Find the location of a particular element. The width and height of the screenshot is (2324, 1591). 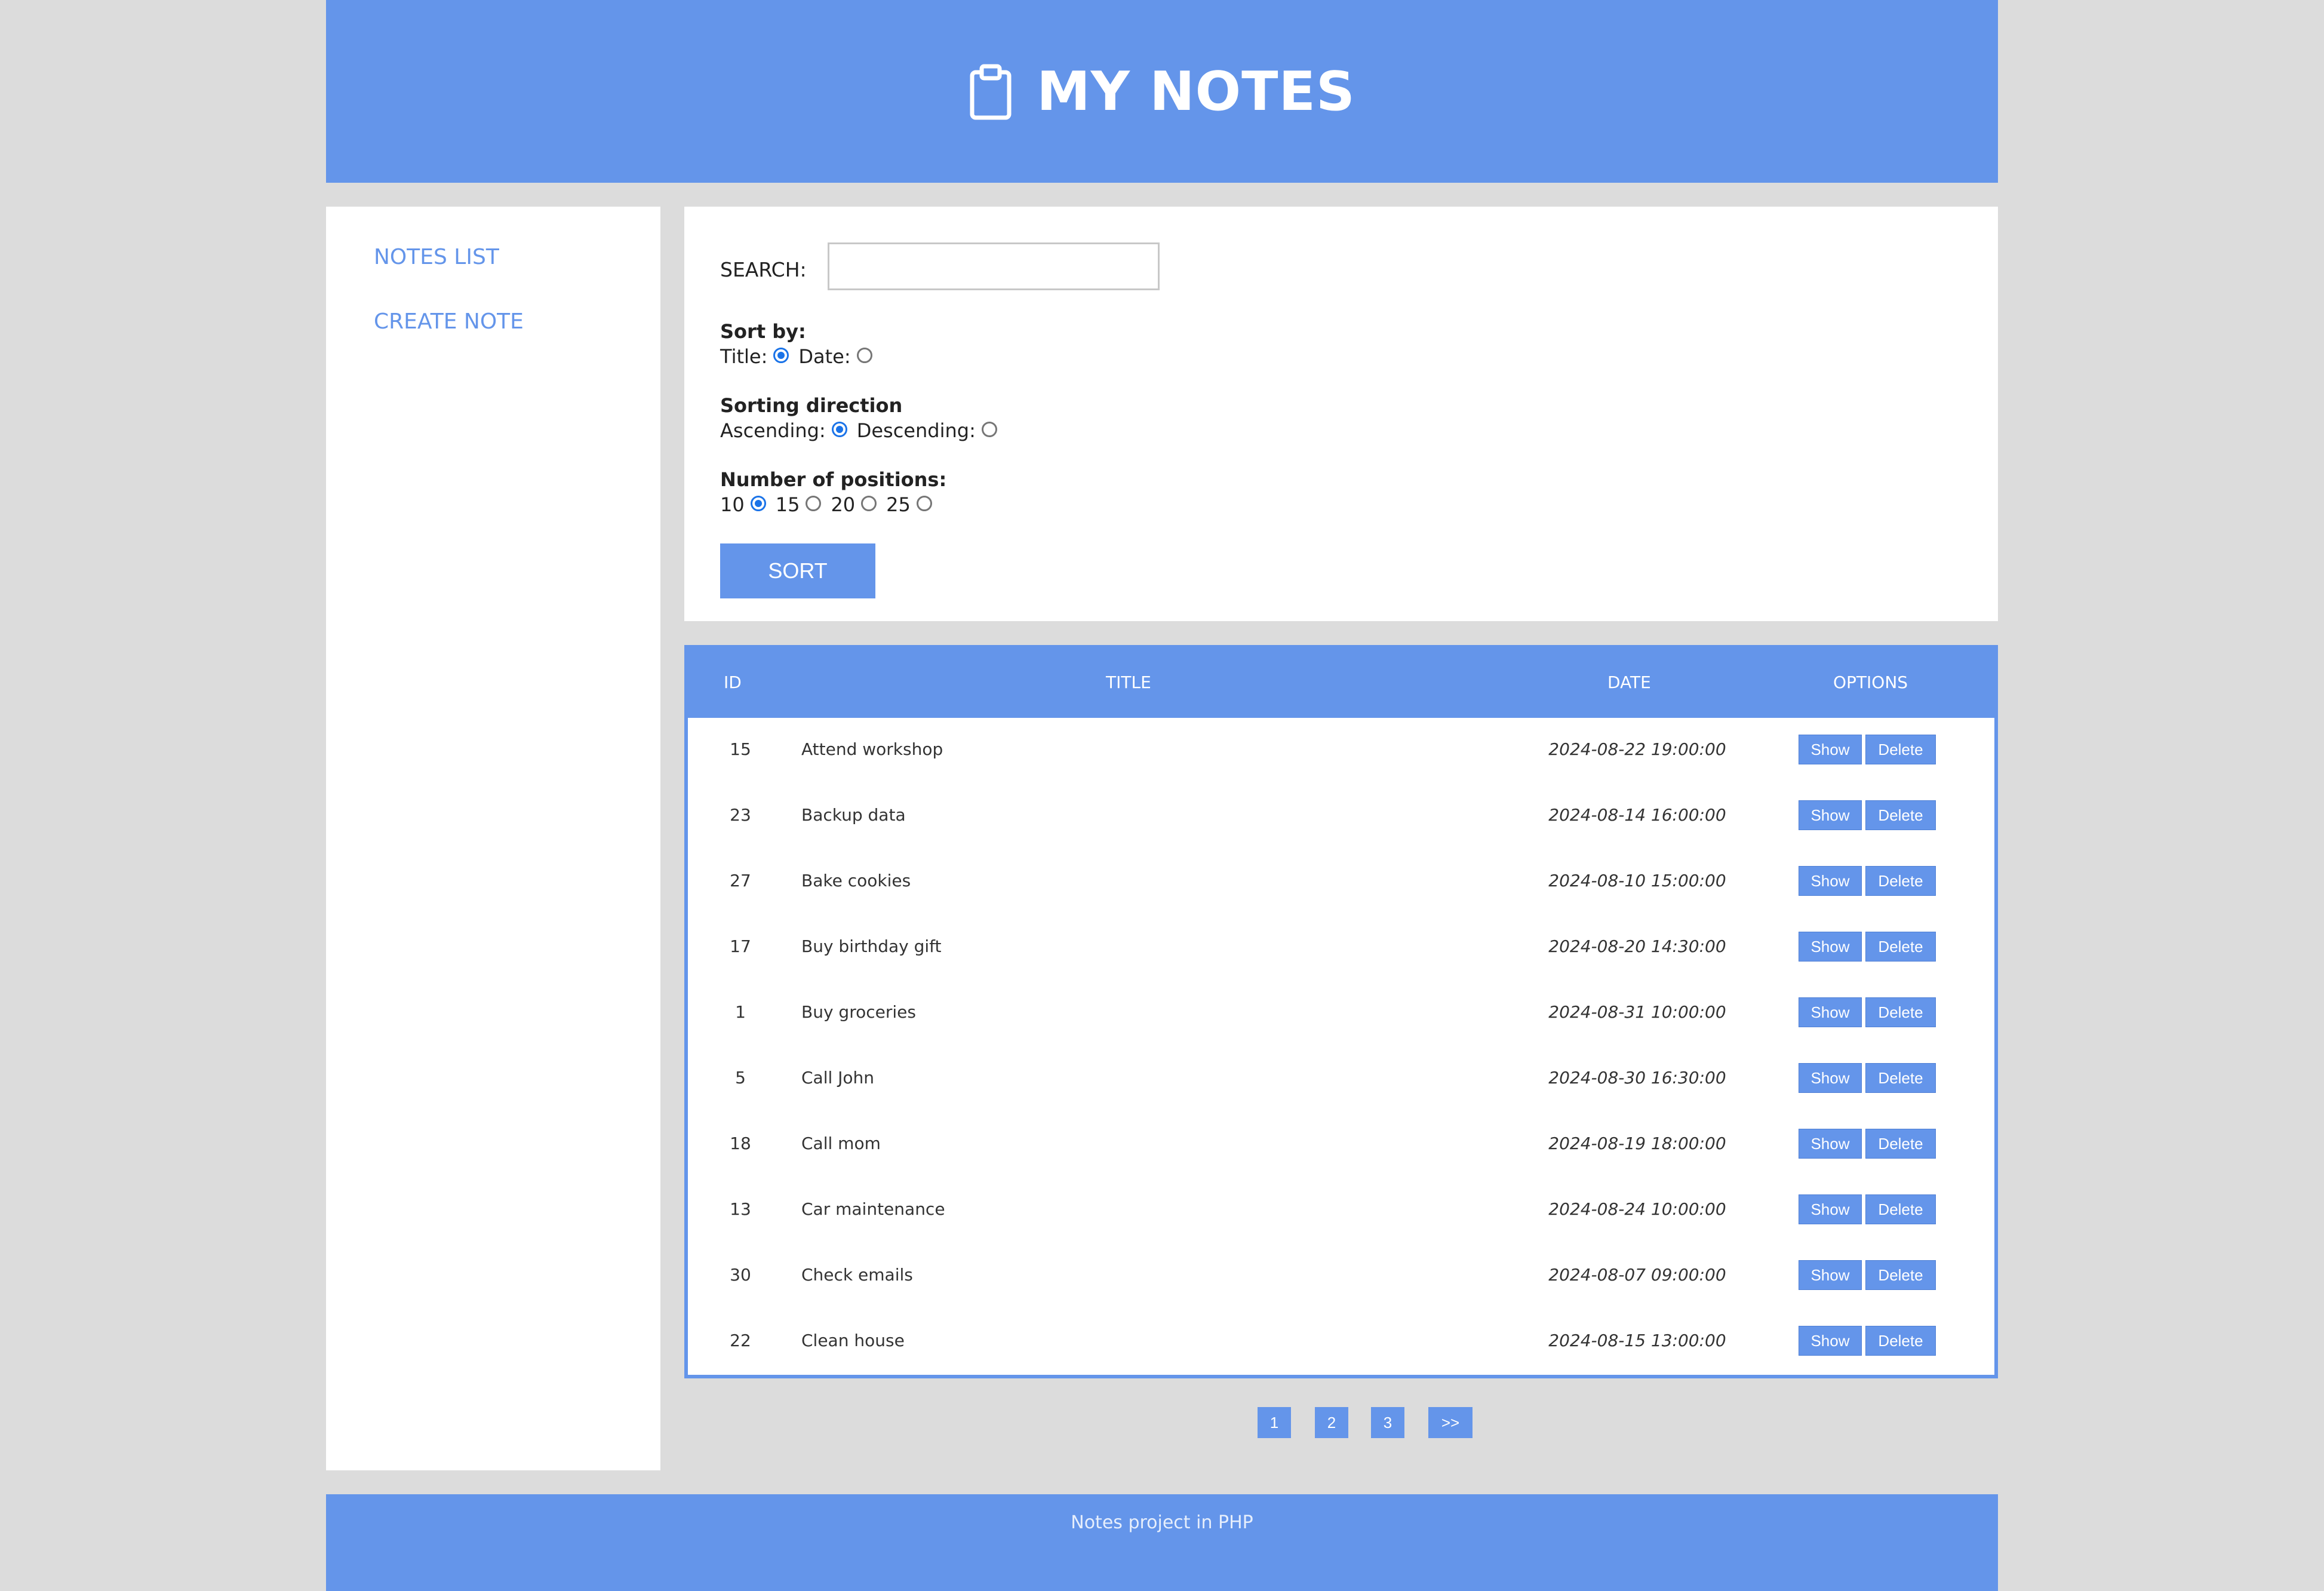

positions-15-label: 15 is located at coordinates (787, 504).